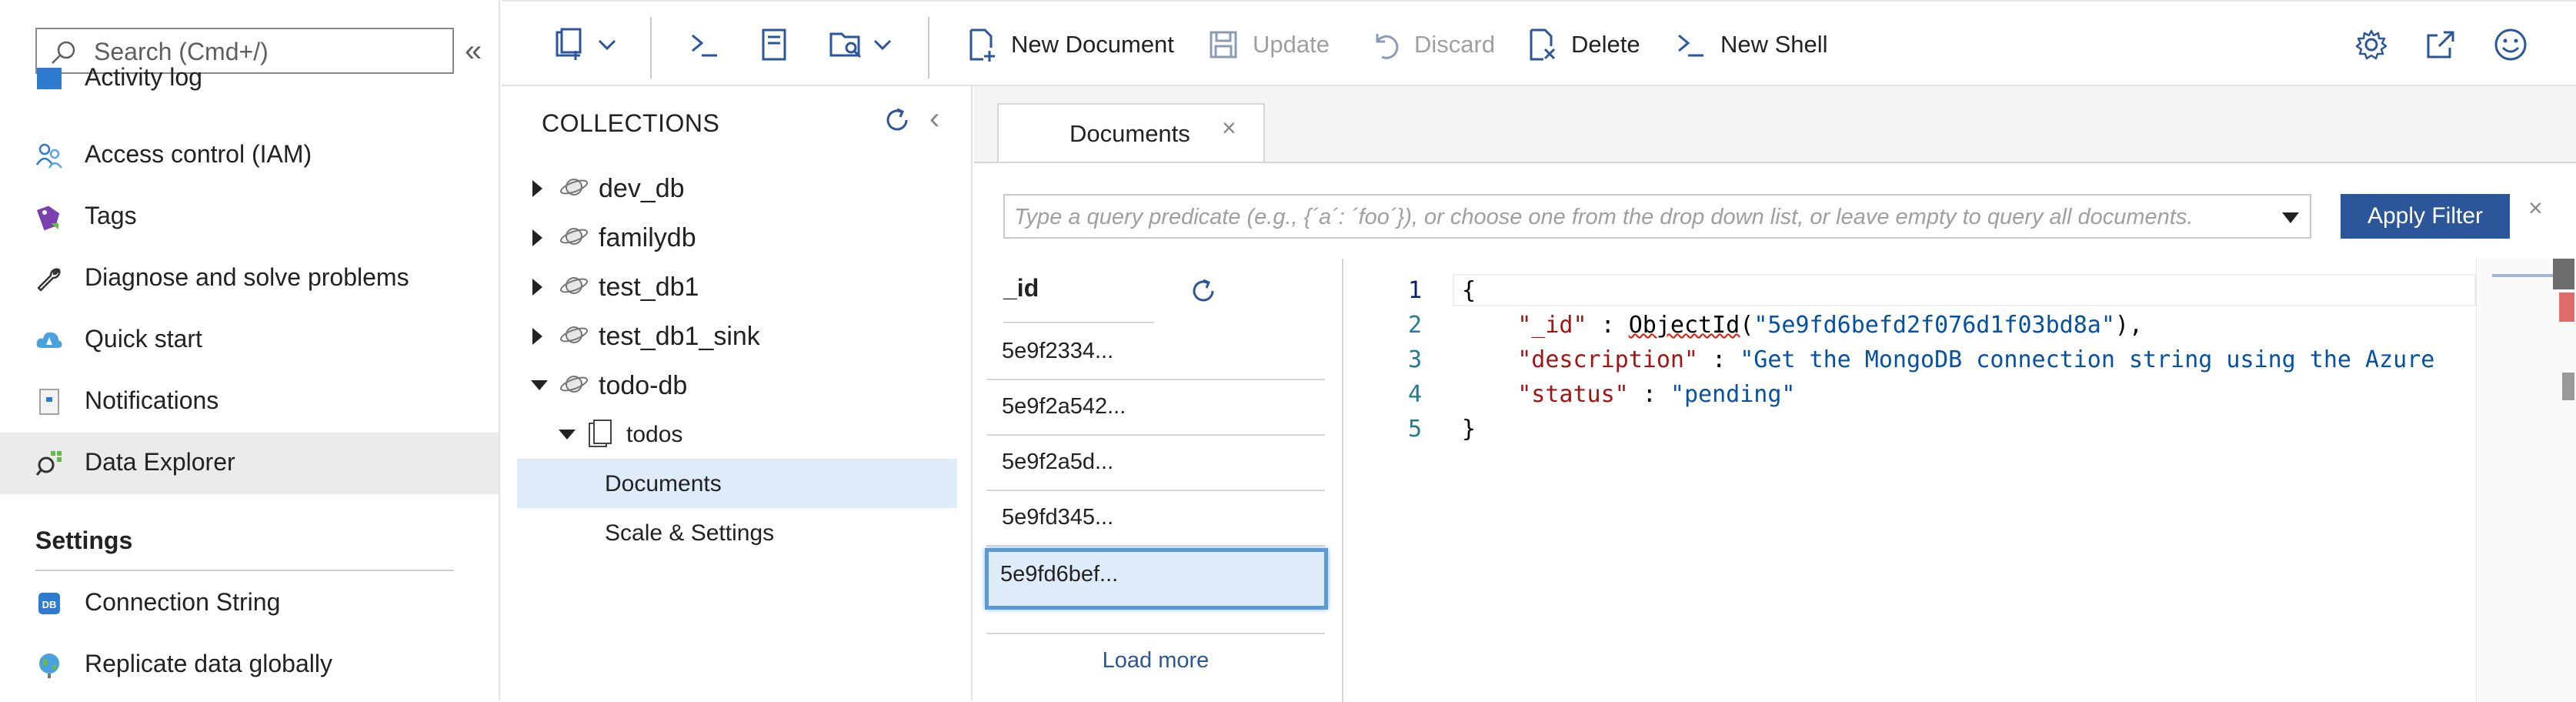 The image size is (2576, 702). Describe the element at coordinates (160, 462) in the screenshot. I see `nav-item-label: Data Explorer` at that location.